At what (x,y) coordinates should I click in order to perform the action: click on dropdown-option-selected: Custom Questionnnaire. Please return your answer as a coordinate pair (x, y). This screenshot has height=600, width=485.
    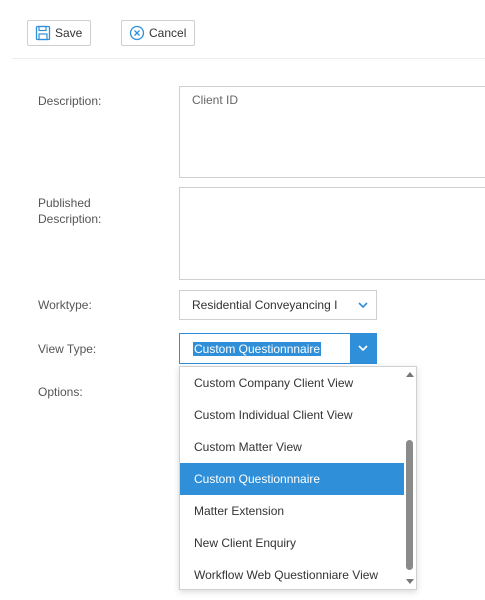
    Looking at the image, I should click on (292, 479).